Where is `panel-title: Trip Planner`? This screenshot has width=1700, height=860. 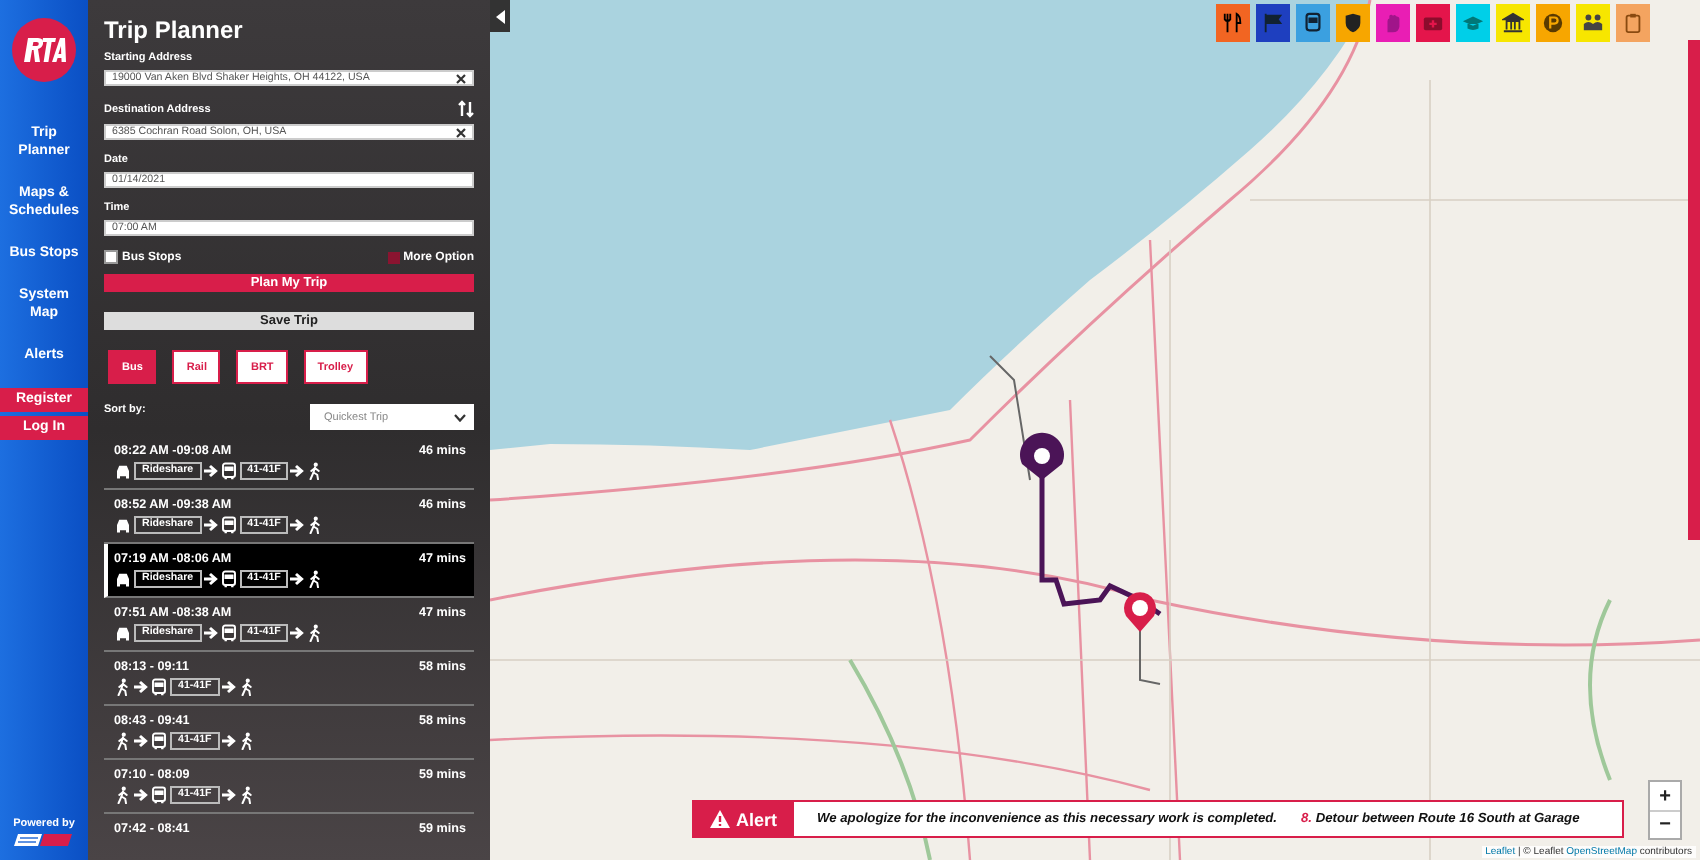
panel-title: Trip Planner is located at coordinates (174, 31).